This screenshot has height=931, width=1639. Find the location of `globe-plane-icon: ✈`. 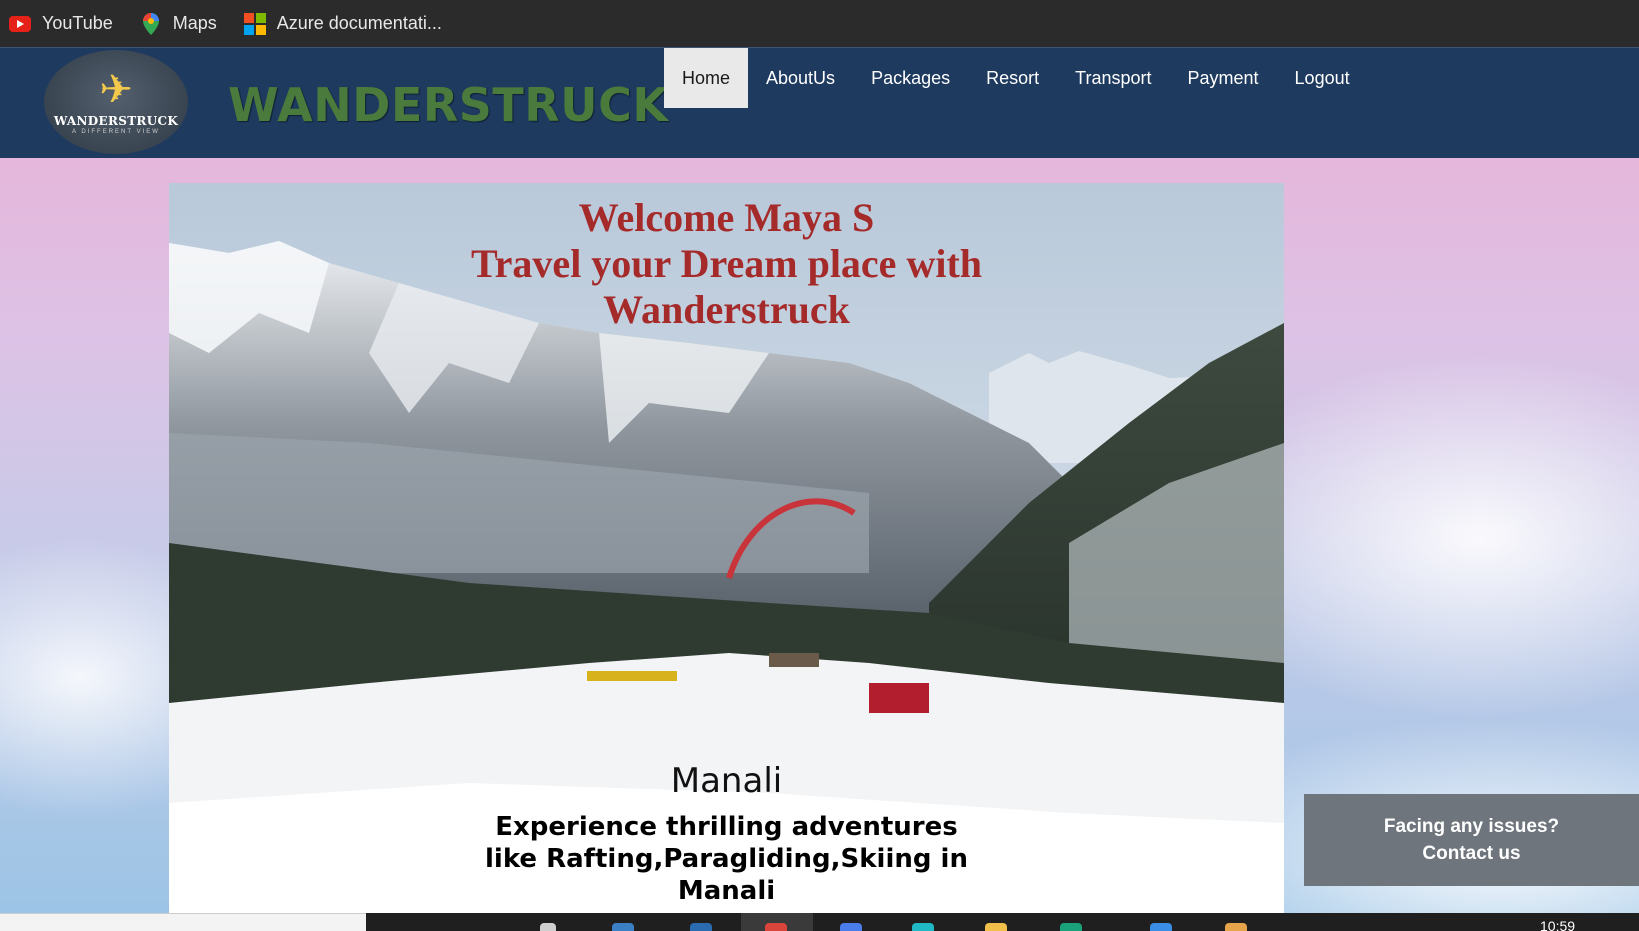

globe-plane-icon: ✈ is located at coordinates (116, 89).